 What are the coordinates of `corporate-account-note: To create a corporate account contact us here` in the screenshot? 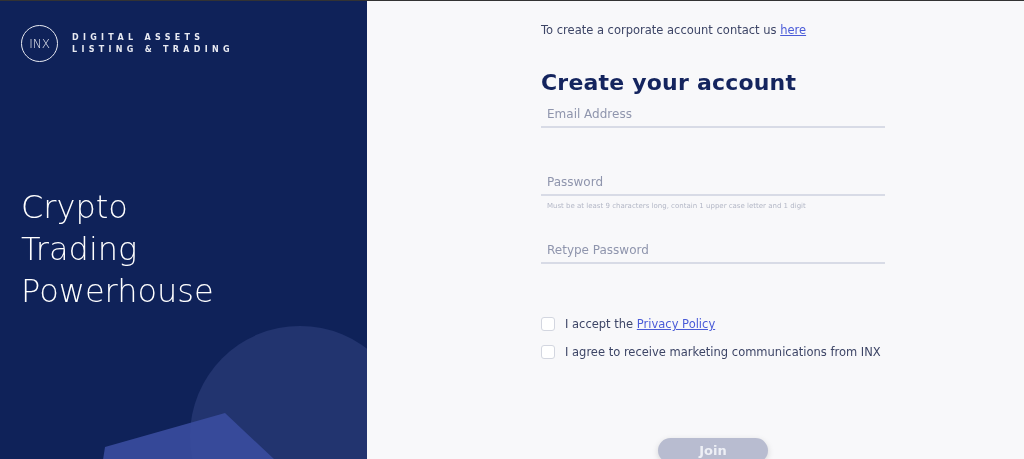 It's located at (674, 30).